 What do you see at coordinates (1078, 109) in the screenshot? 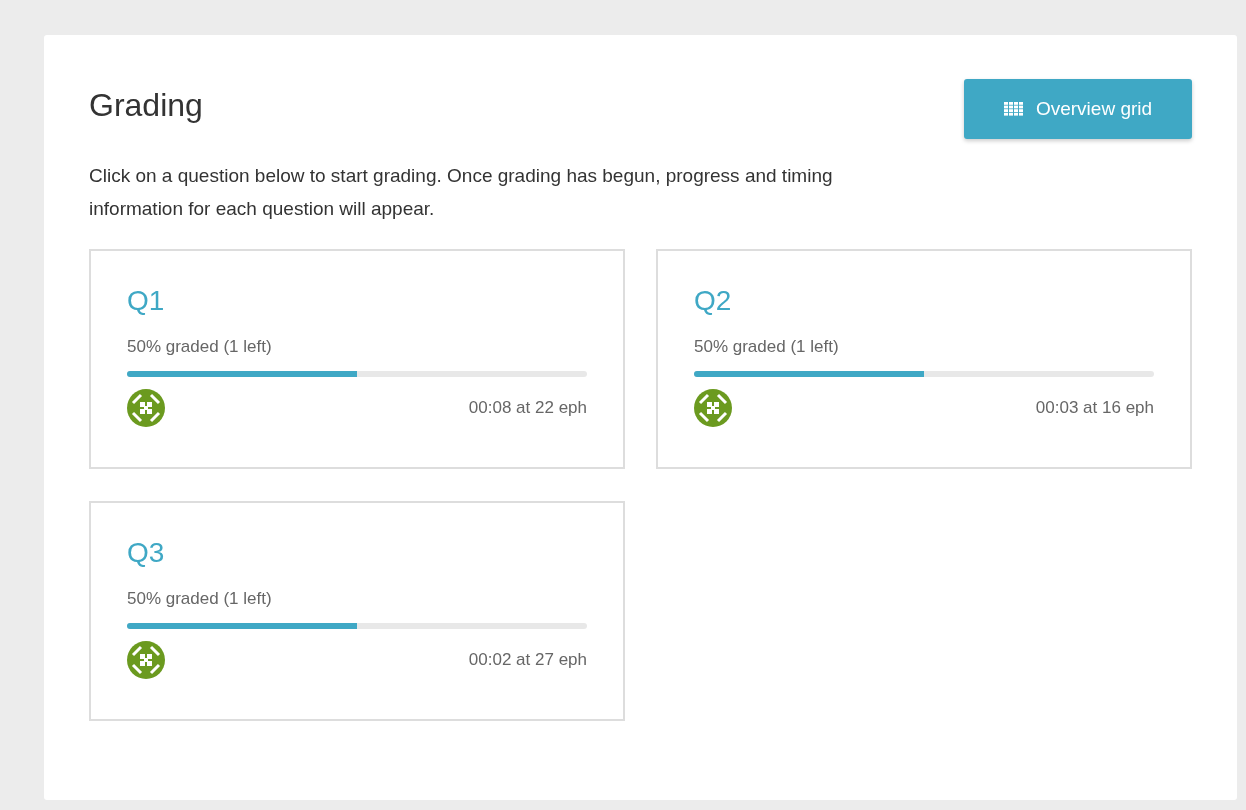
I see `overview-grid-button: Overview grid` at bounding box center [1078, 109].